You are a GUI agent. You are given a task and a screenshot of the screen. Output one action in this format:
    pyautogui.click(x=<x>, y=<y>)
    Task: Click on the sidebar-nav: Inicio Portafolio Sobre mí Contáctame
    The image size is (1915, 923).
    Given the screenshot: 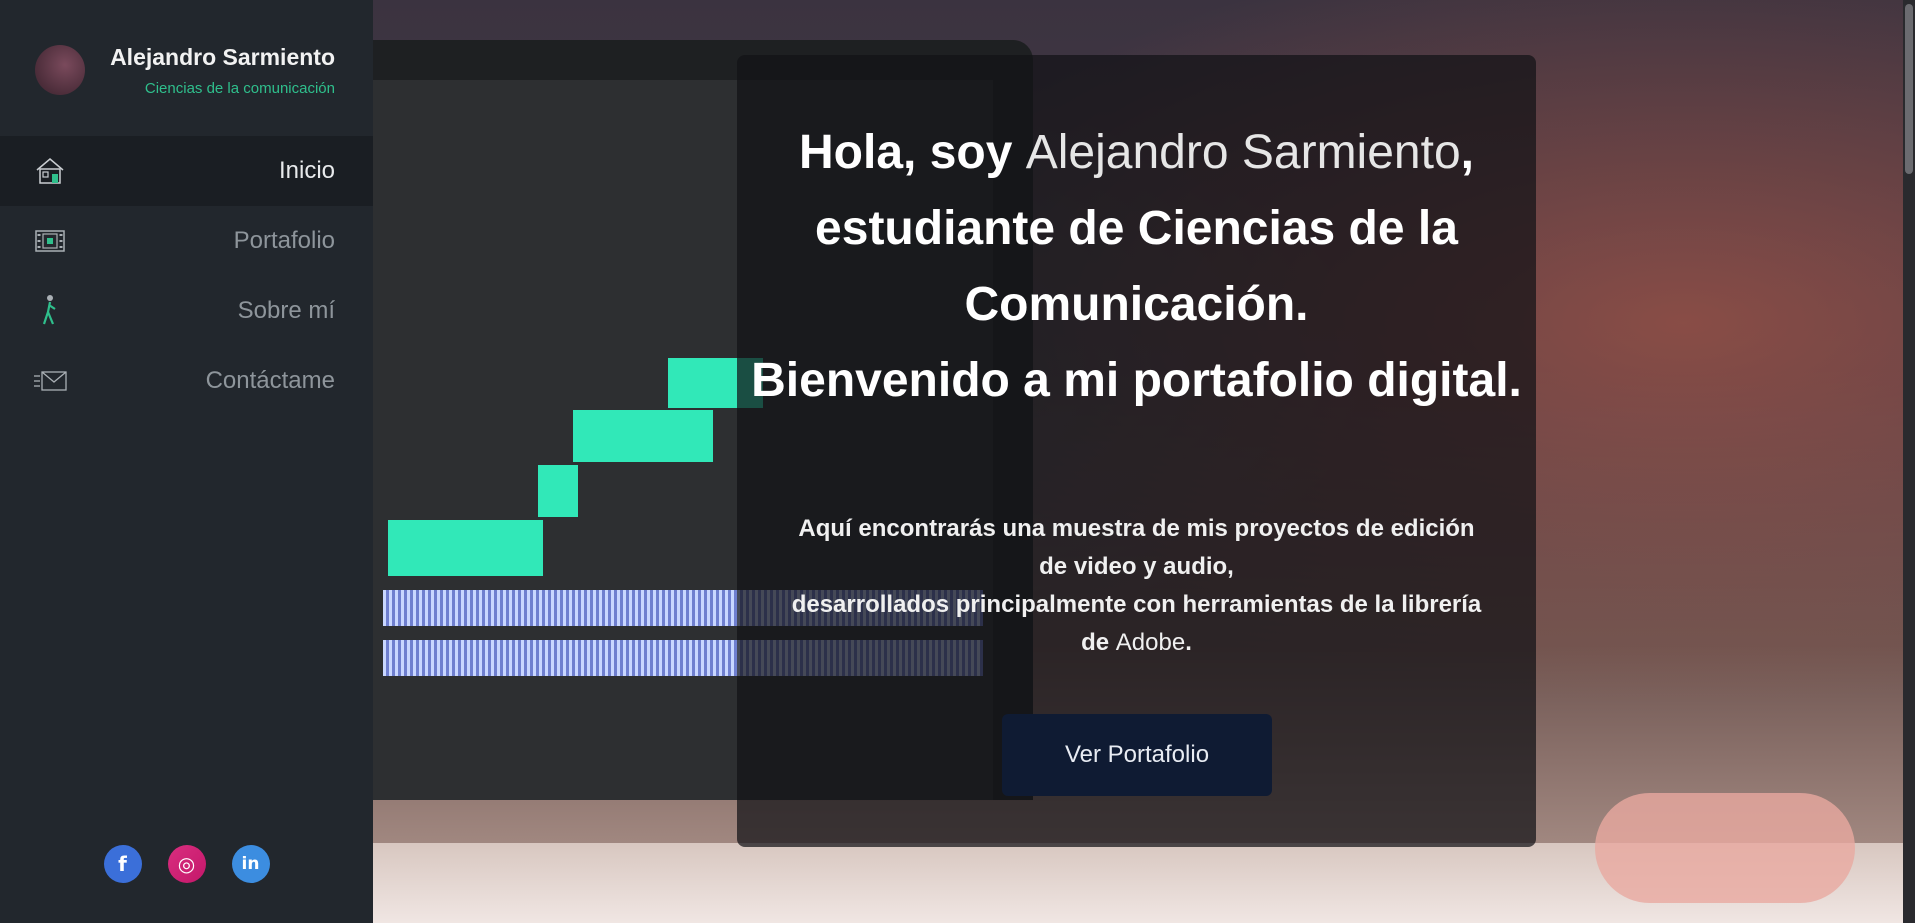 What is the action you would take?
    pyautogui.click(x=186, y=276)
    